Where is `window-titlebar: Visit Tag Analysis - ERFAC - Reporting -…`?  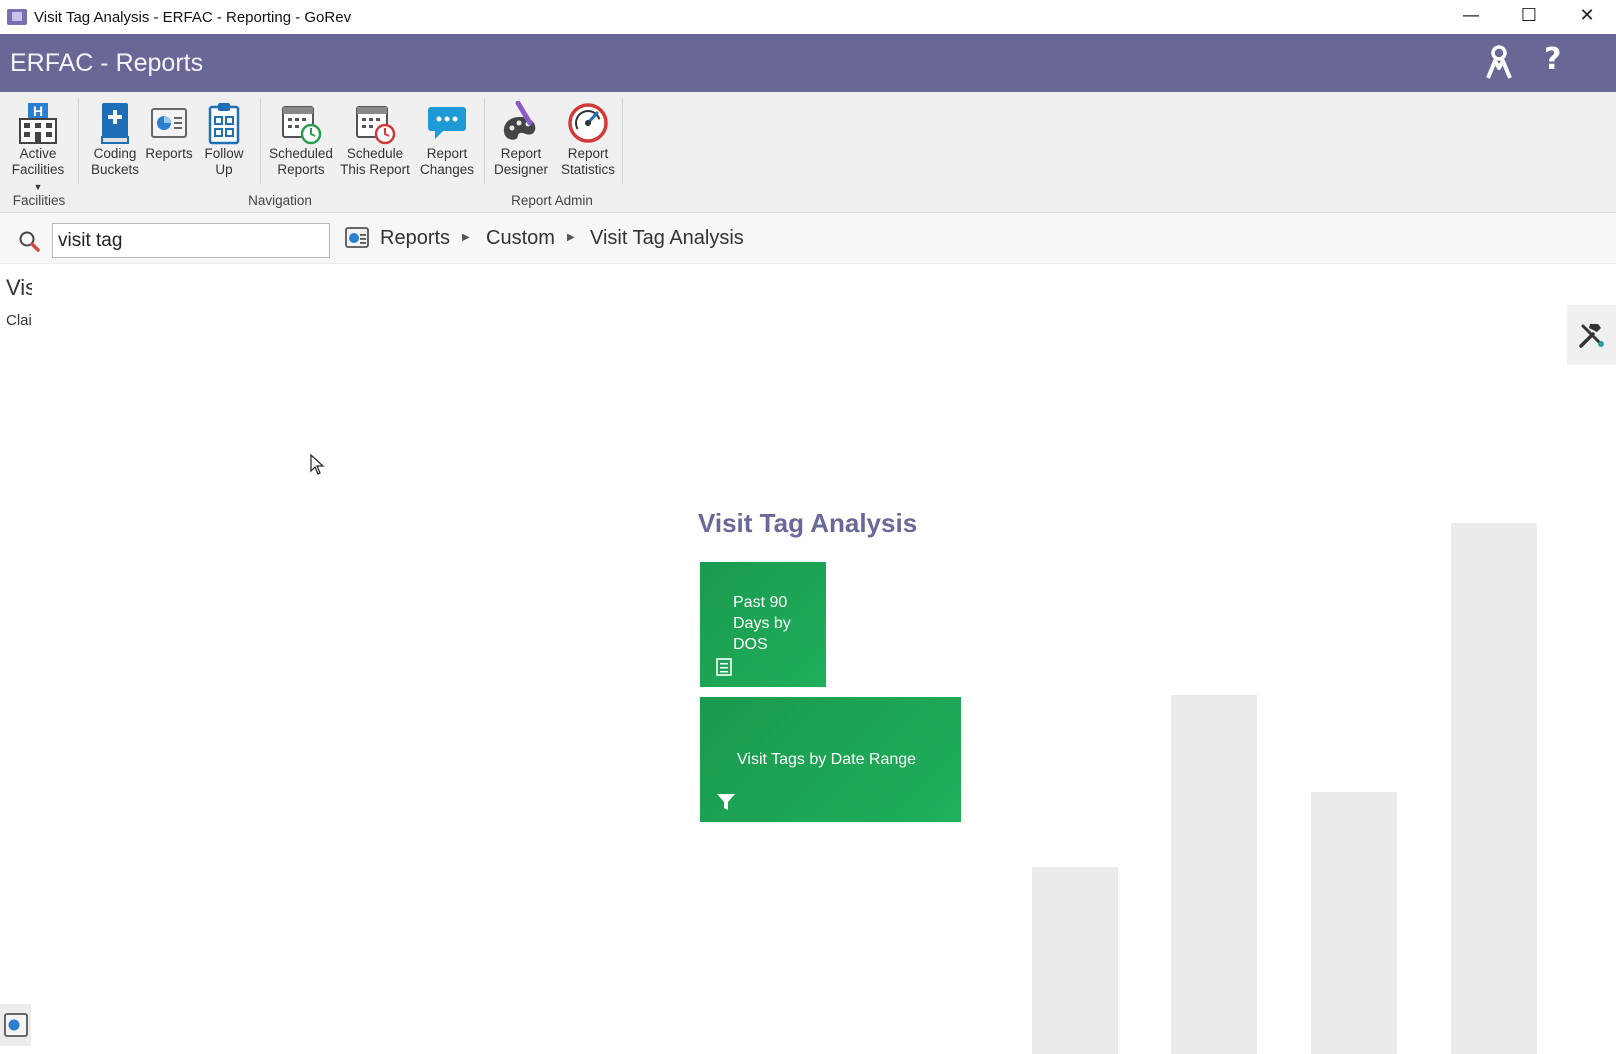
window-titlebar: Visit Tag Analysis - ERFAC - Reporting -… is located at coordinates (808, 17).